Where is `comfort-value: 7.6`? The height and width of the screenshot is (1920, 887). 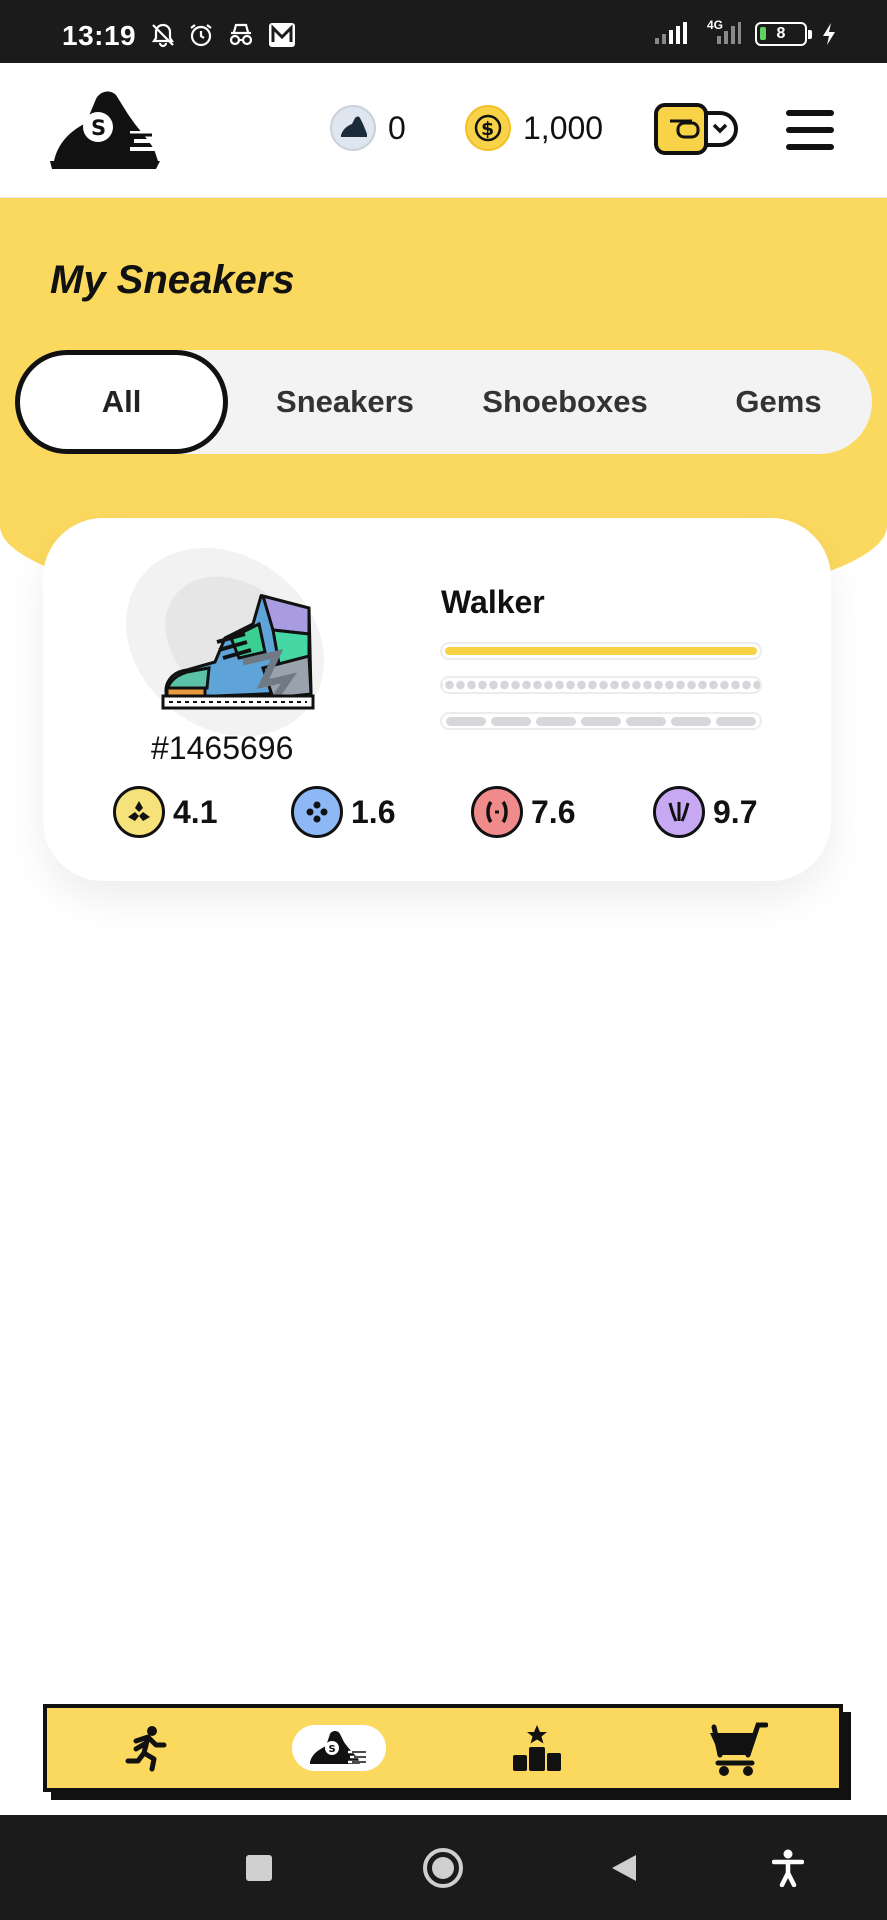 comfort-value: 7.6 is located at coordinates (553, 811).